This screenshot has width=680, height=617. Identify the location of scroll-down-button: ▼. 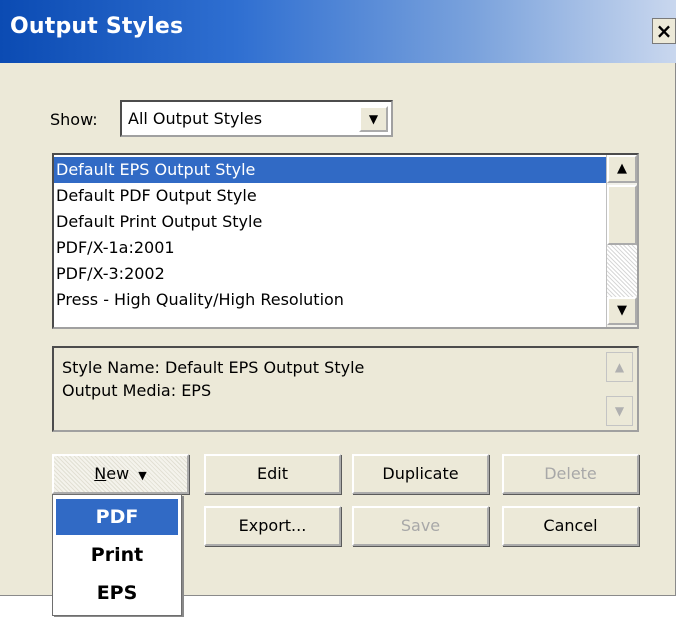
(622, 311).